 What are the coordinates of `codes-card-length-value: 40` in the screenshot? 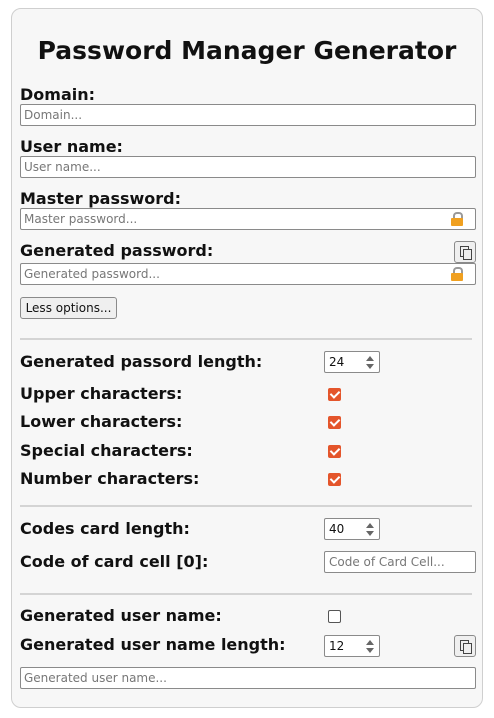 It's located at (337, 529).